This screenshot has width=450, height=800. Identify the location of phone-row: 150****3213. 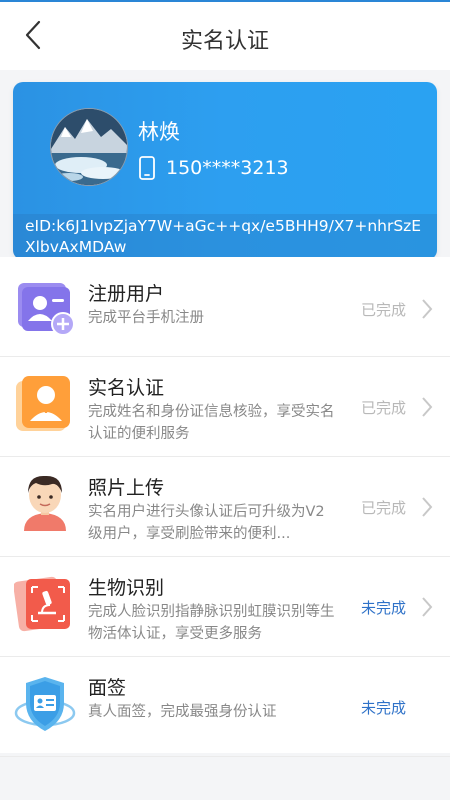
(213, 168).